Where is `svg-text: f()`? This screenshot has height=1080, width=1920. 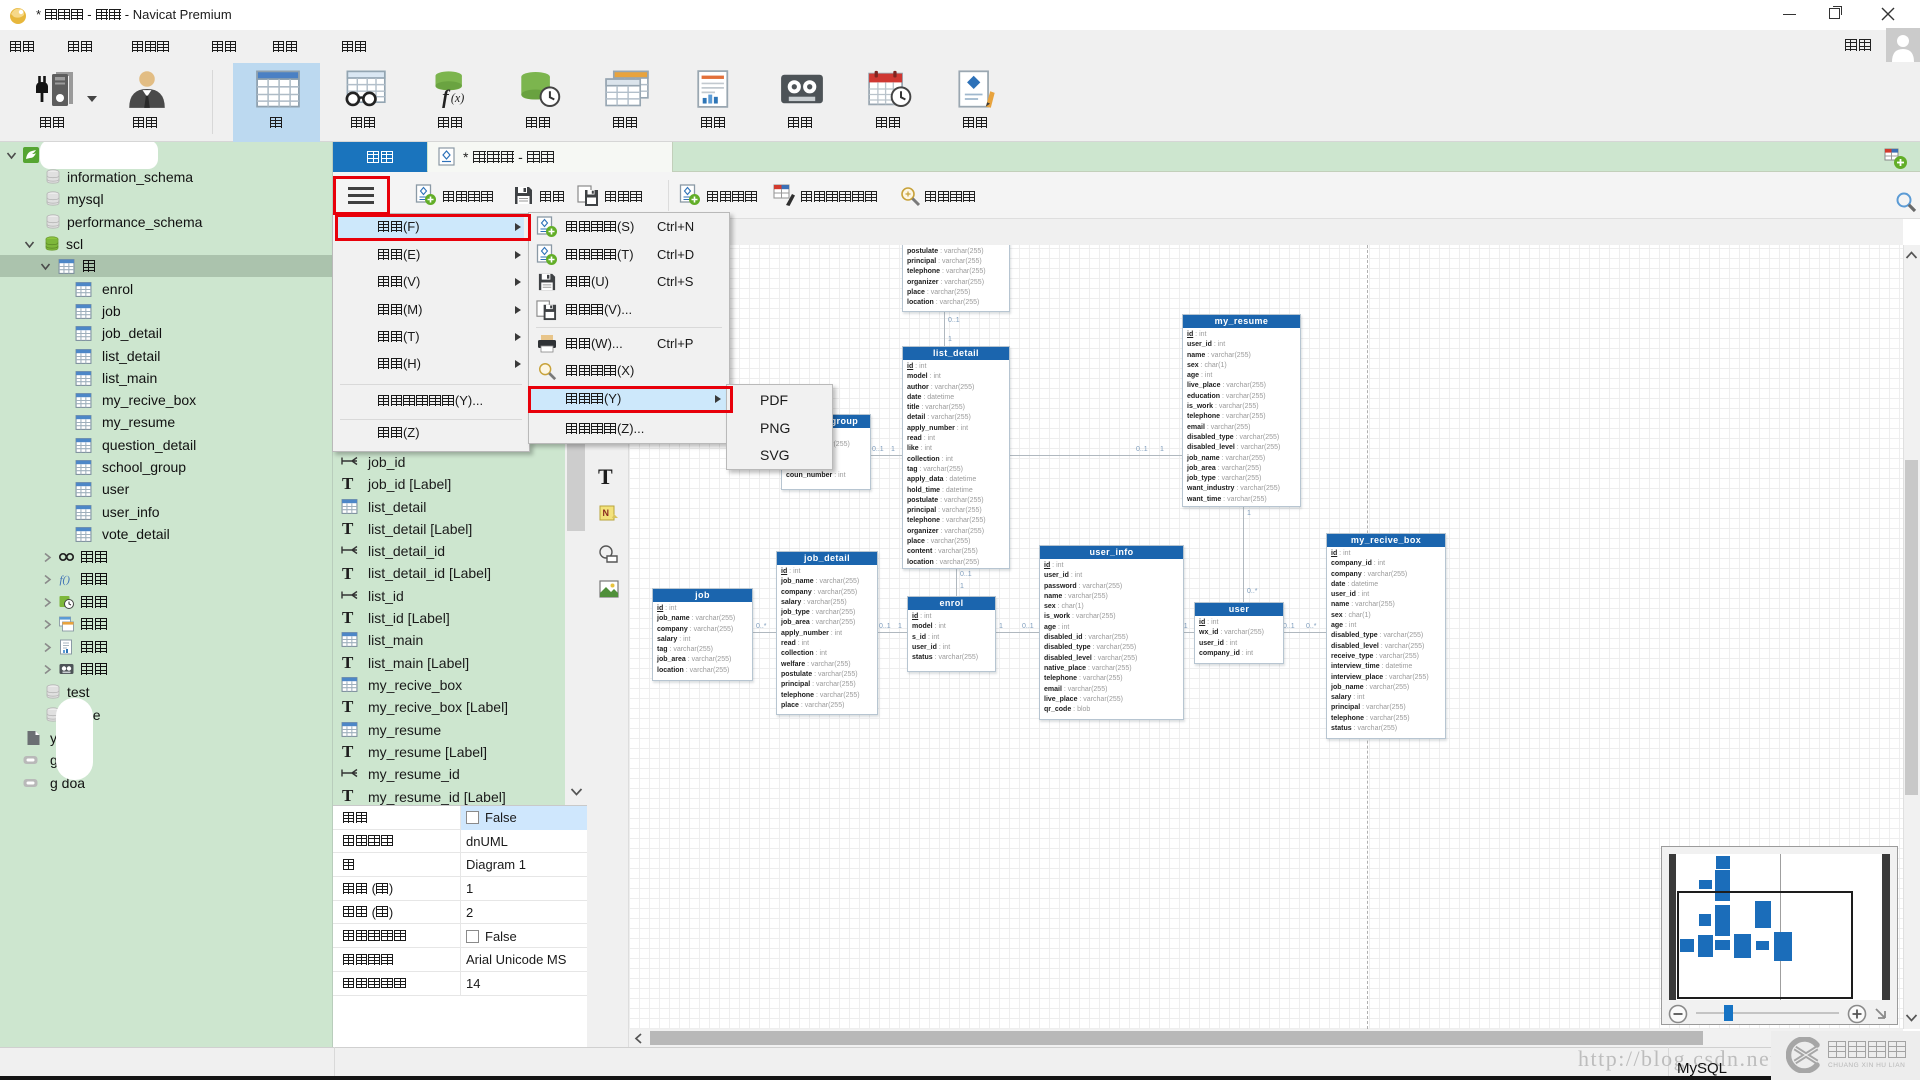 svg-text: f() is located at coordinates (65, 580).